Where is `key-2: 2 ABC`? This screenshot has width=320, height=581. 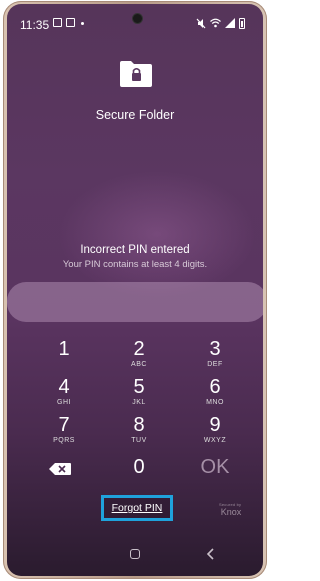 key-2: 2 ABC is located at coordinates (139, 358).